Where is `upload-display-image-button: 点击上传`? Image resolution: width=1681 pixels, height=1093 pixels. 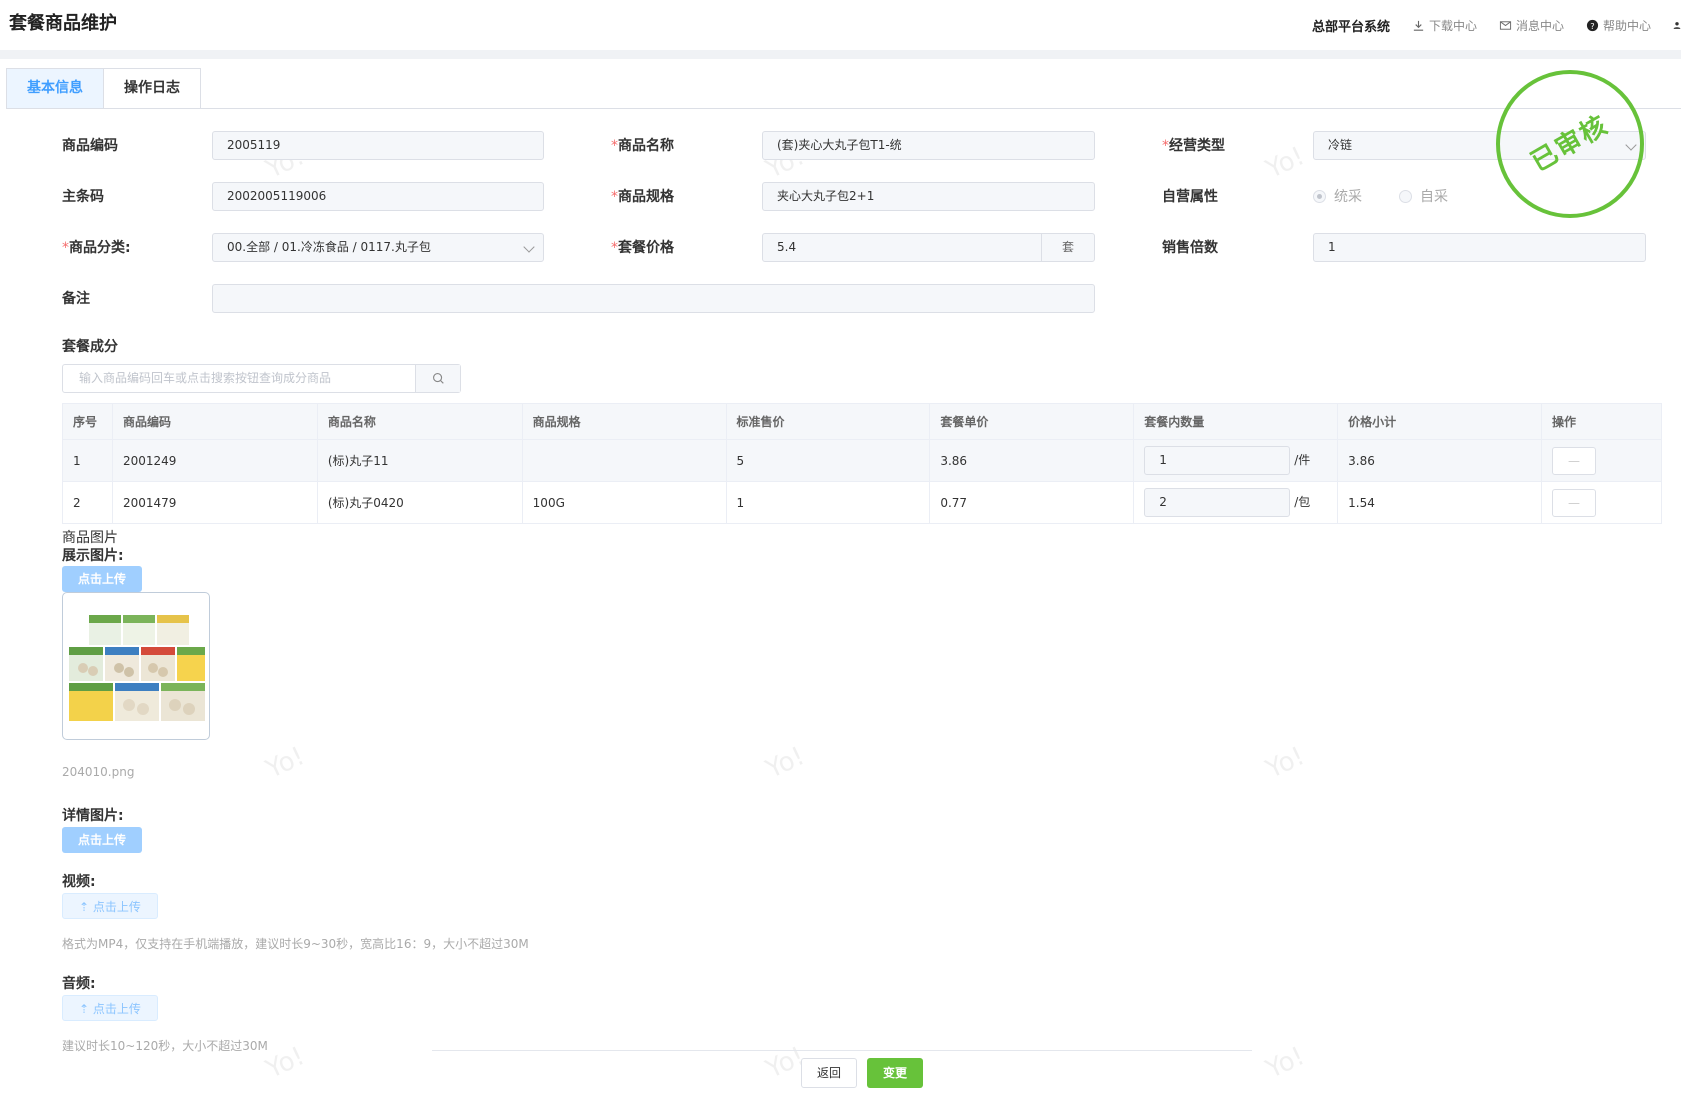
upload-display-image-button: 点击上传 is located at coordinates (102, 579).